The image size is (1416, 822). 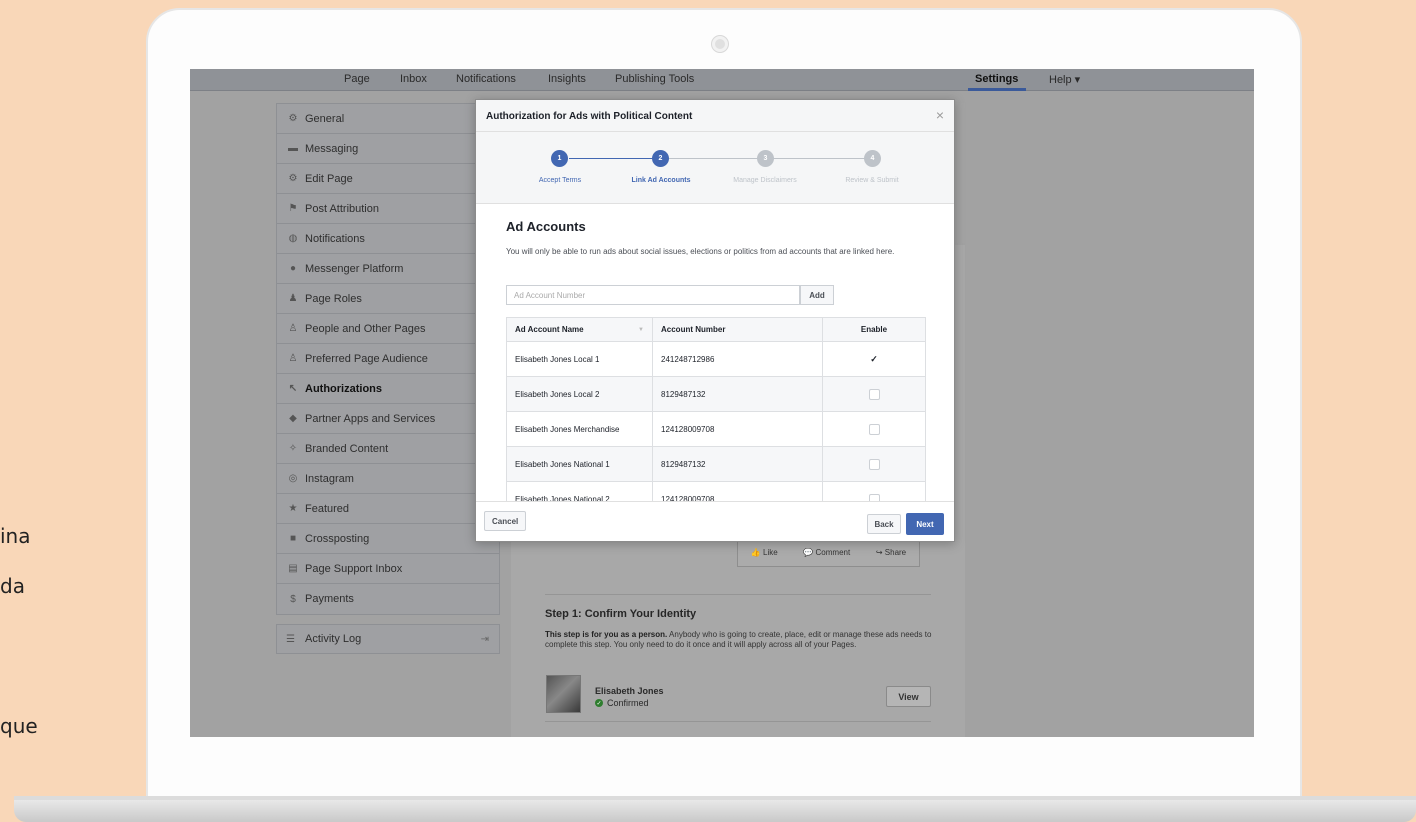 I want to click on person-status: ✓ Confirmed, so click(x=622, y=703).